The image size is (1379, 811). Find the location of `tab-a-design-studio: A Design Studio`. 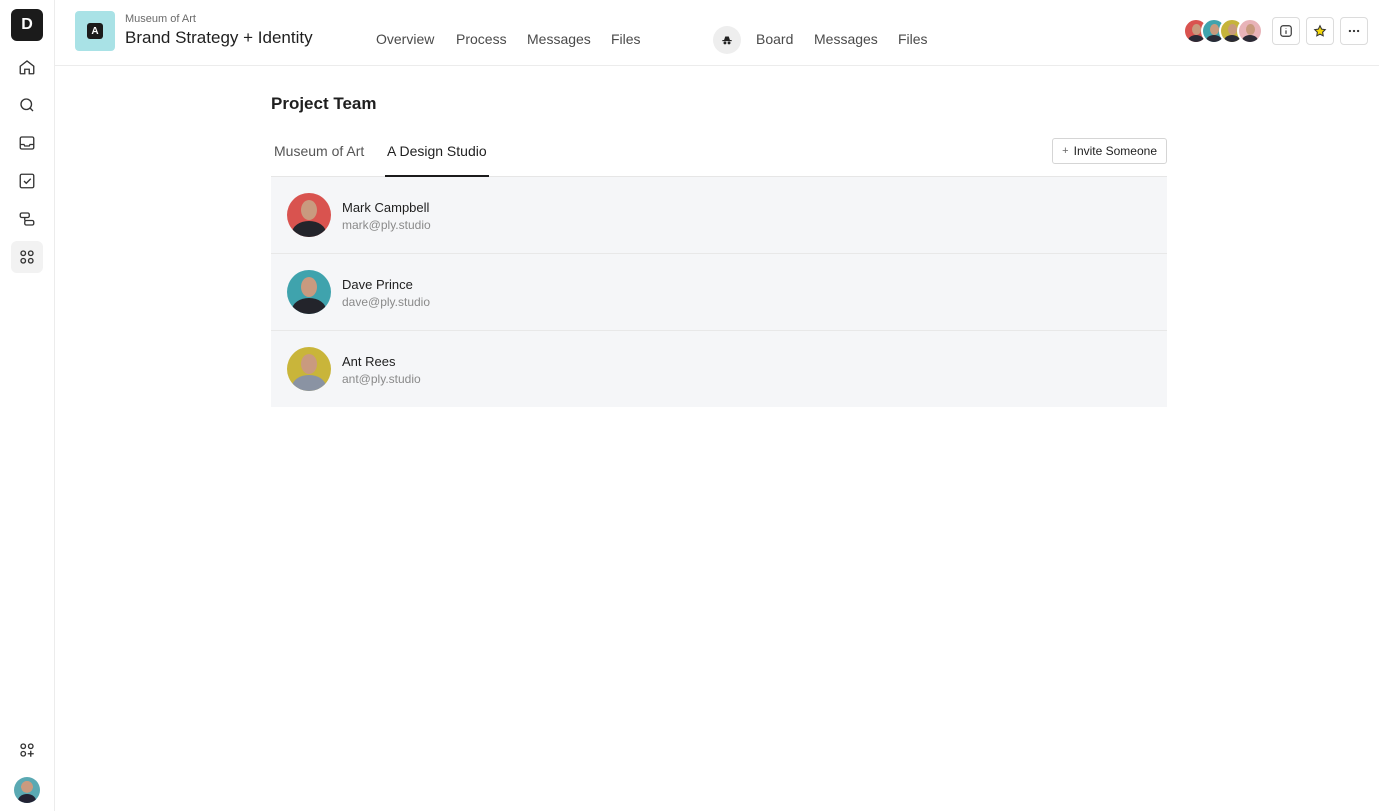

tab-a-design-studio: A Design Studio is located at coordinates (437, 160).